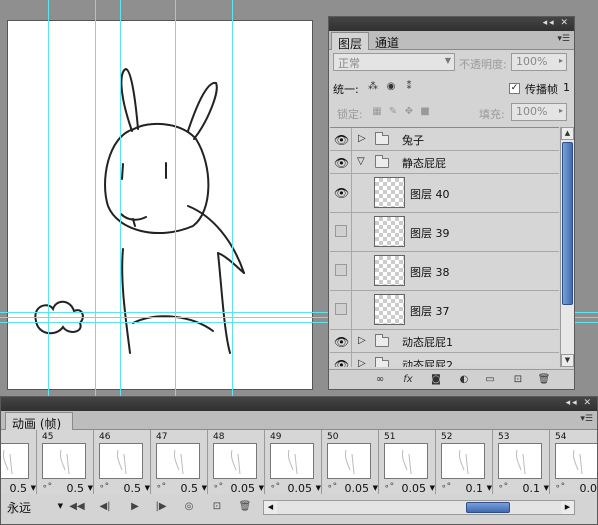  I want to click on layer-group-dynamic-1: 👁 ▷ 动态屁屁1, so click(444, 341).